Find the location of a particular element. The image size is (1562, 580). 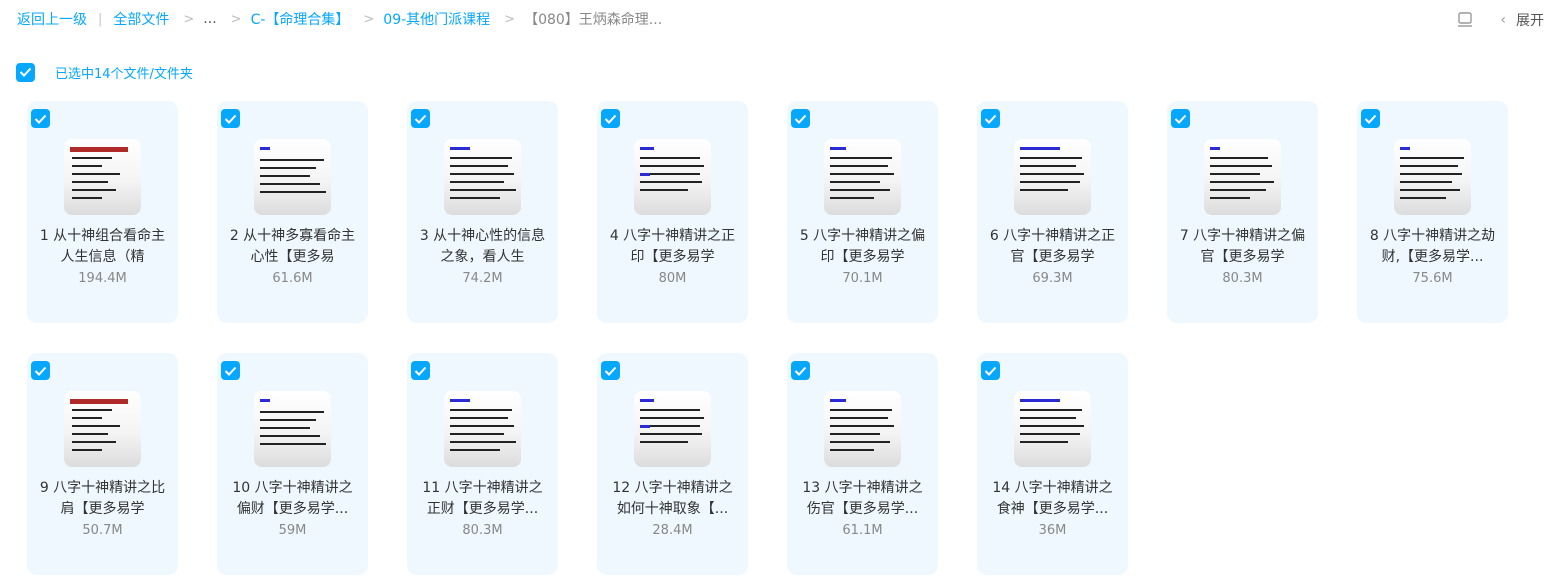

file-size: 80M is located at coordinates (672, 278).